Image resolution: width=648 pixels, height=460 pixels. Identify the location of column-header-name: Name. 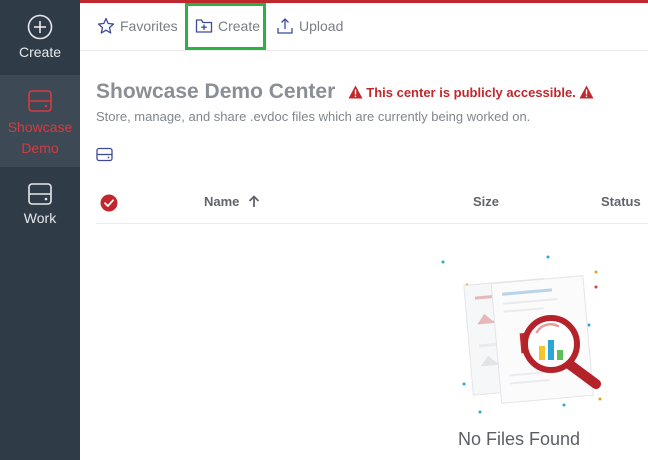
(232, 201).